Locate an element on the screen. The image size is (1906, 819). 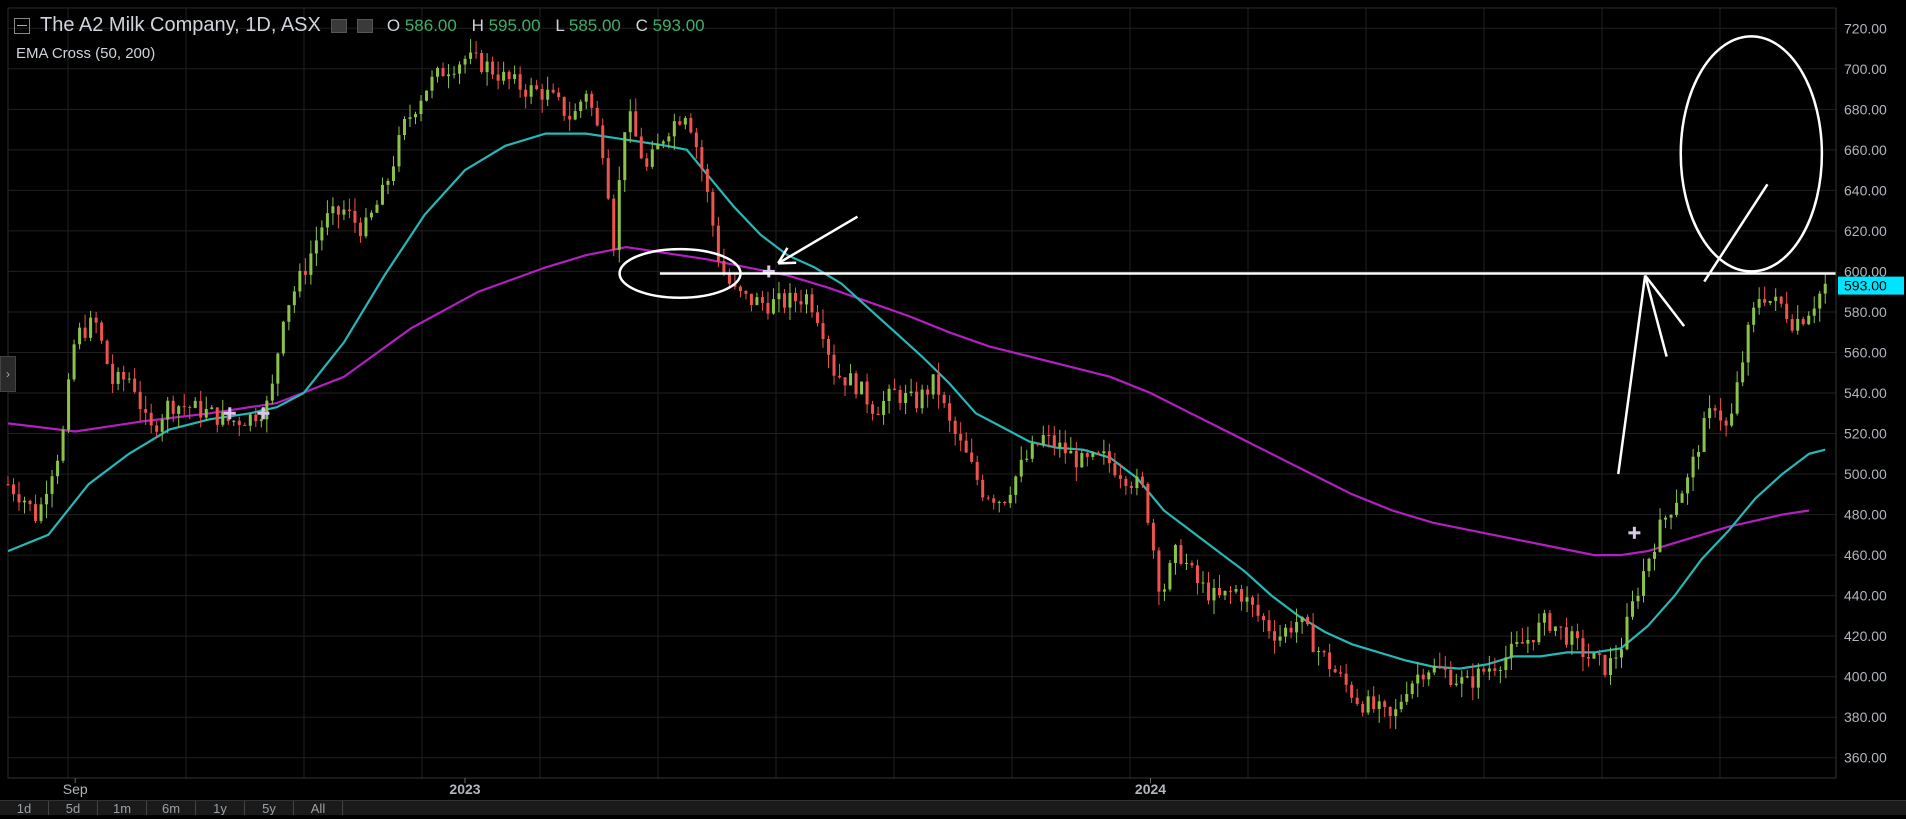
open-label: O is located at coordinates (393, 25).